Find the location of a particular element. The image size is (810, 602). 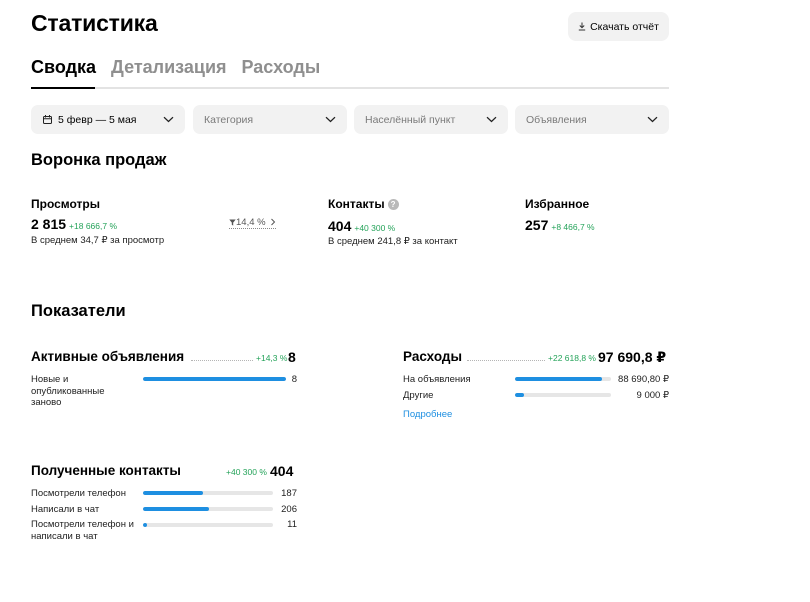

received-contacts-delta: +40 300 % is located at coordinates (246, 472).